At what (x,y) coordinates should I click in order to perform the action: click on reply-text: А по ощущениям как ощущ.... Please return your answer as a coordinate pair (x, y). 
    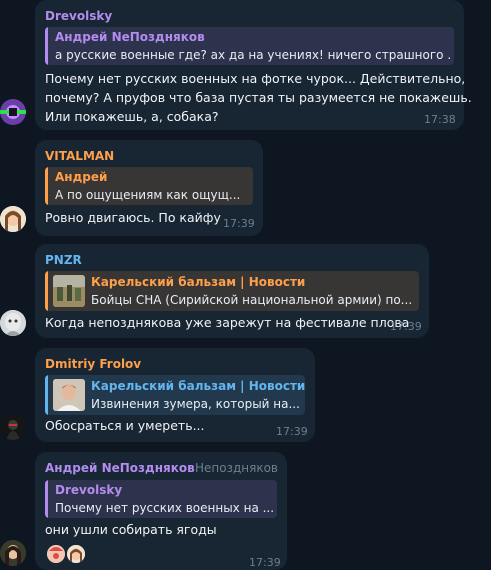
    Looking at the image, I should click on (148, 195).